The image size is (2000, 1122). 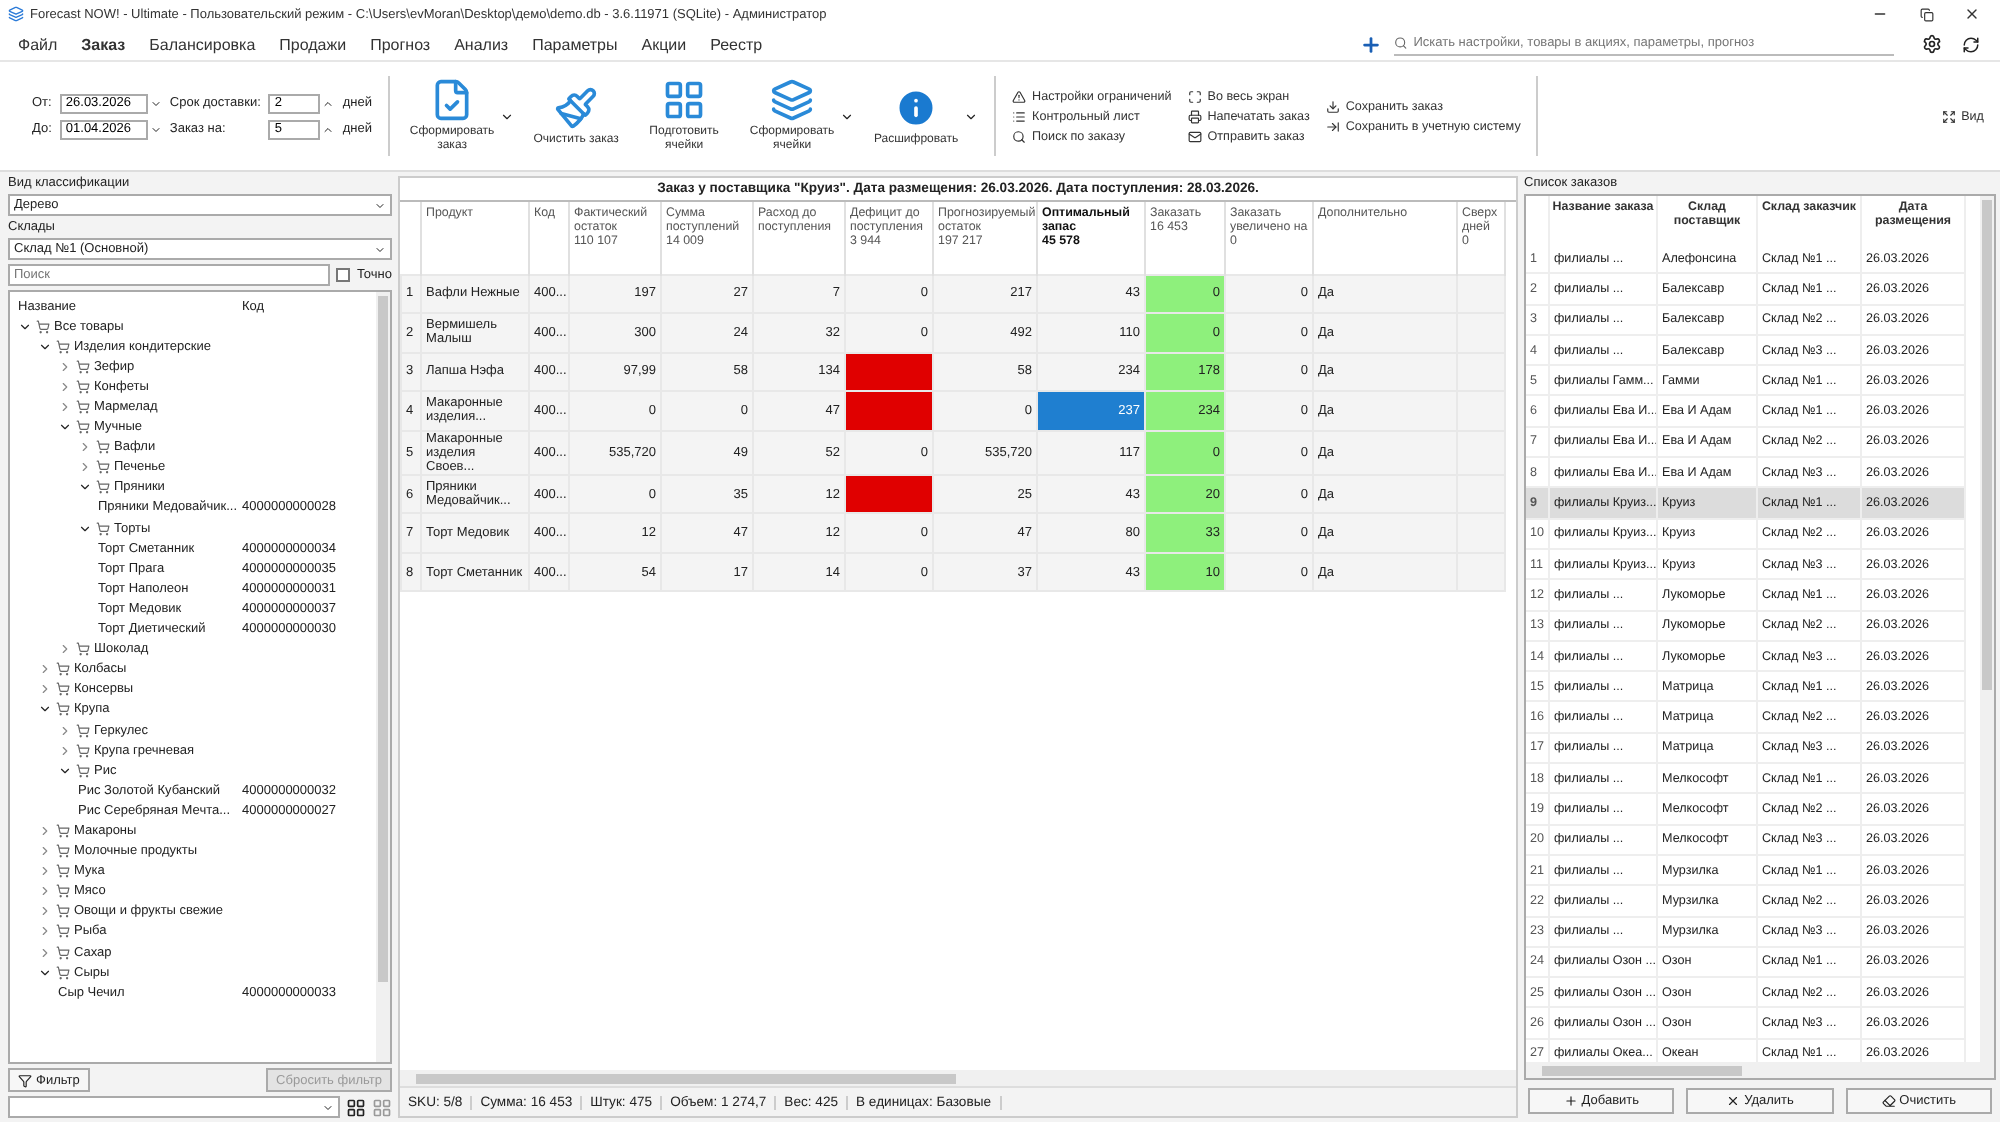 What do you see at coordinates (1971, 44) in the screenshot?
I see `refresh-icon` at bounding box center [1971, 44].